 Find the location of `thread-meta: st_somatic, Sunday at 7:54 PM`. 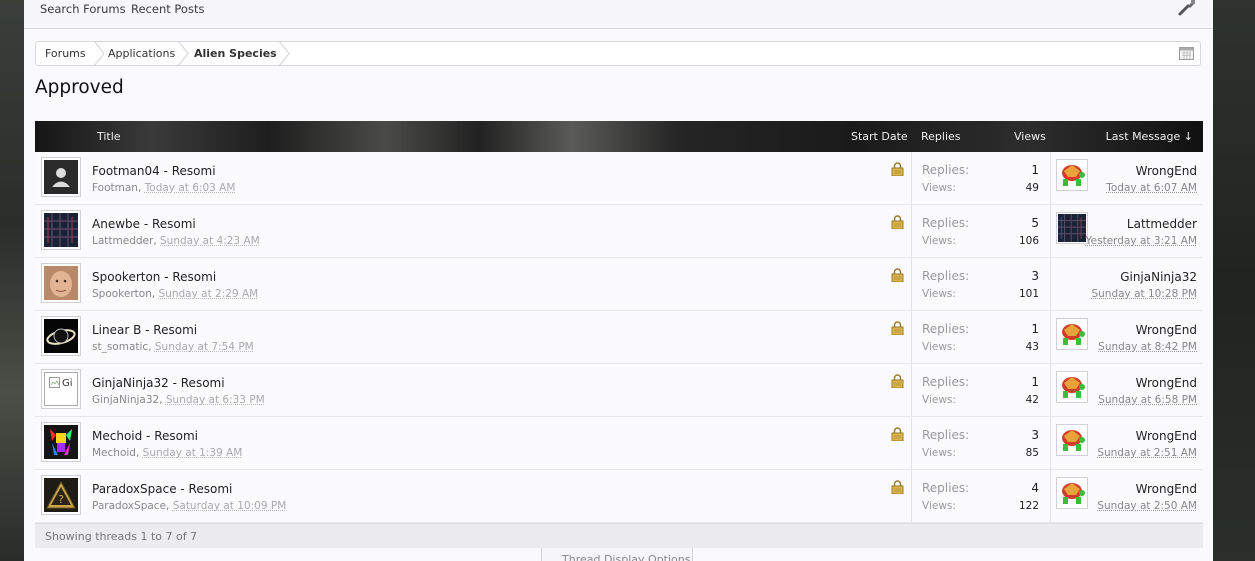

thread-meta: st_somatic, Sunday at 7:54 PM is located at coordinates (173, 347).